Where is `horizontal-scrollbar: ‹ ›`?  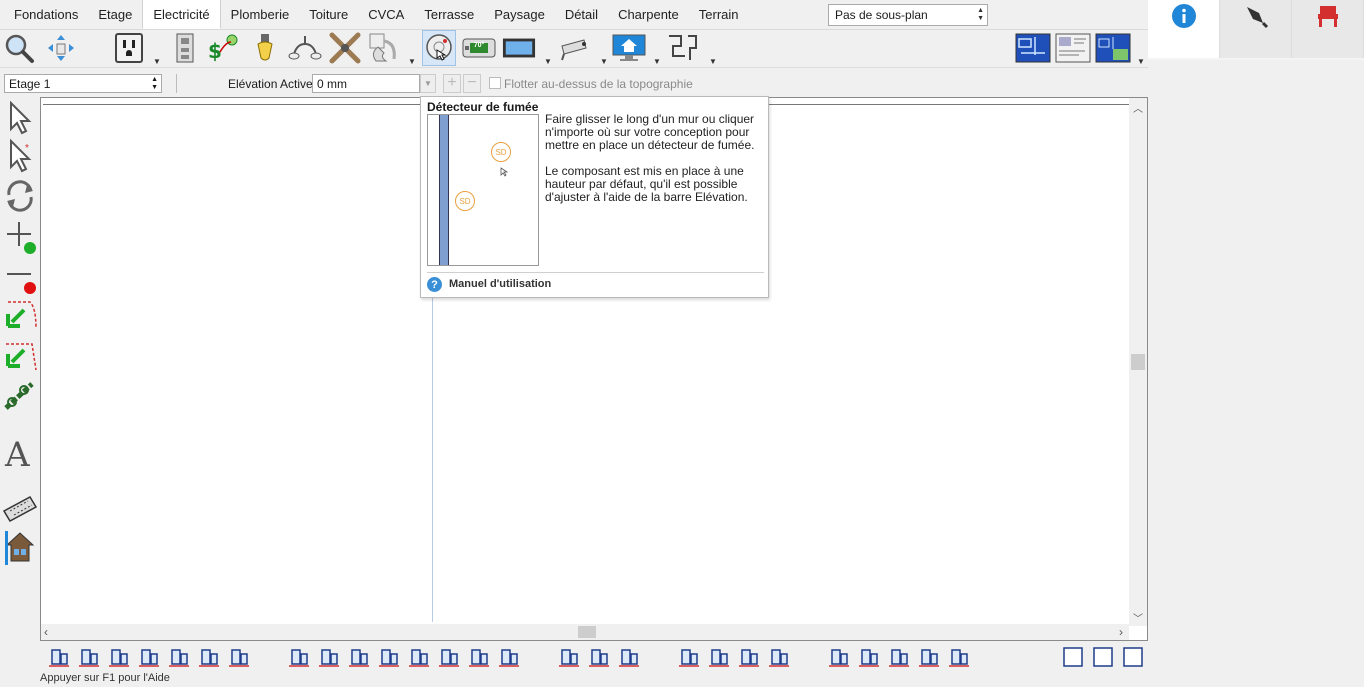 horizontal-scrollbar: ‹ › is located at coordinates (585, 632).